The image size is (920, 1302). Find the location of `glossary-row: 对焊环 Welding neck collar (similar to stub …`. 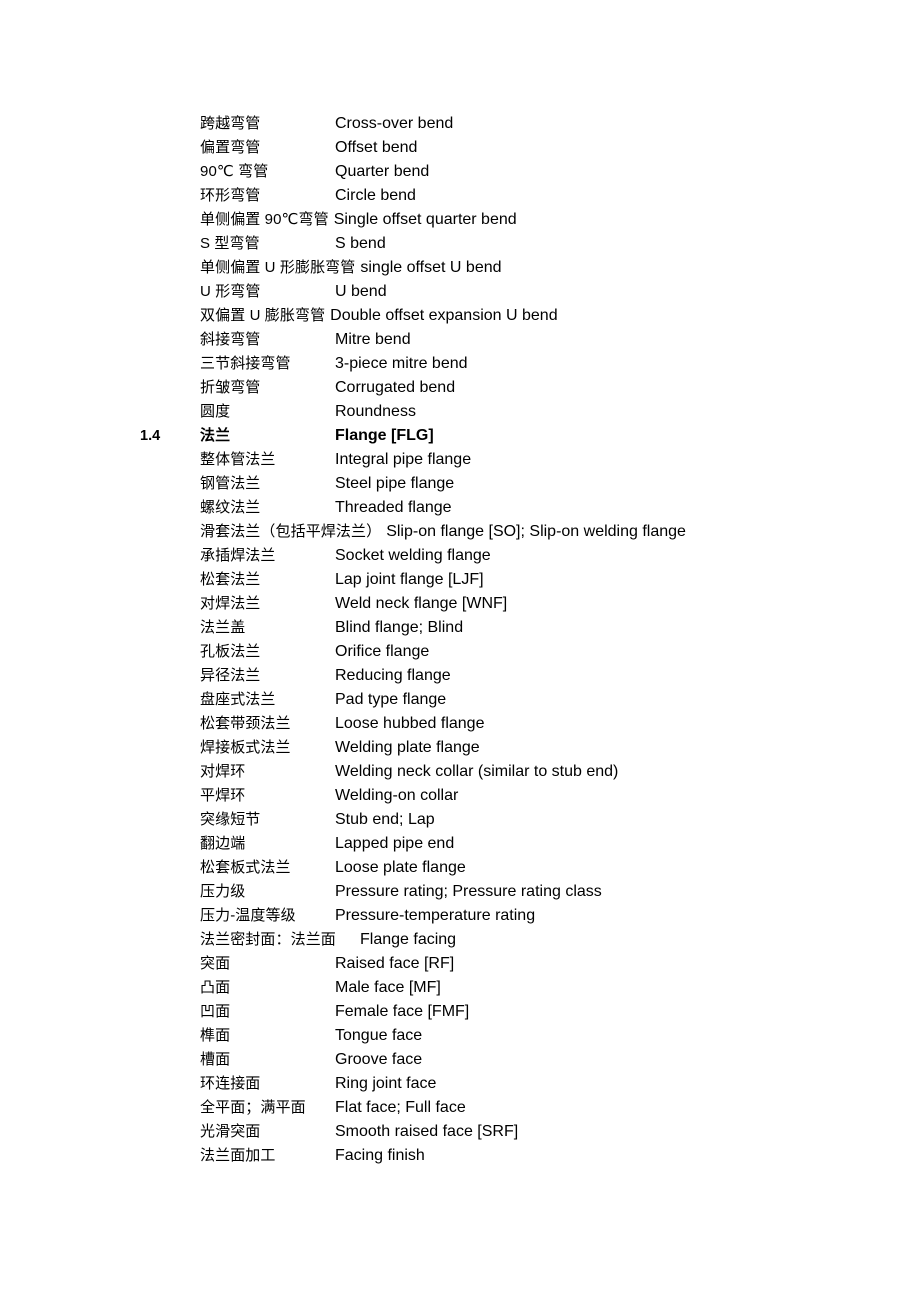

glossary-row: 对焊环 Welding neck collar (similar to stub … is located at coordinates (460, 772).